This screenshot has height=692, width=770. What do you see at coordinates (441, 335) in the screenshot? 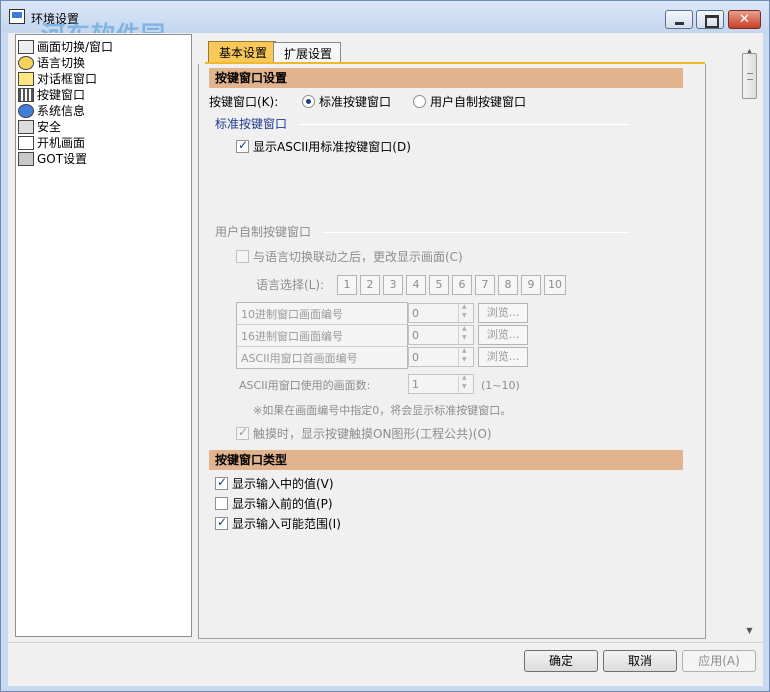
I see `hex-screen-number-input: 0` at bounding box center [441, 335].